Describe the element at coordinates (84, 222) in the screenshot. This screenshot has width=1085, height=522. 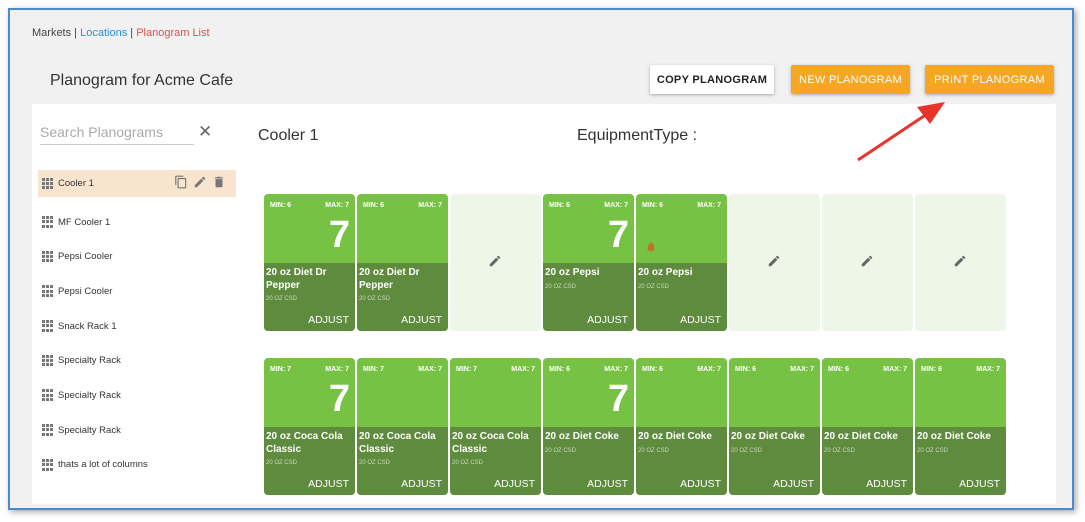
I see `list-item-label: MF Cooler 1` at that location.